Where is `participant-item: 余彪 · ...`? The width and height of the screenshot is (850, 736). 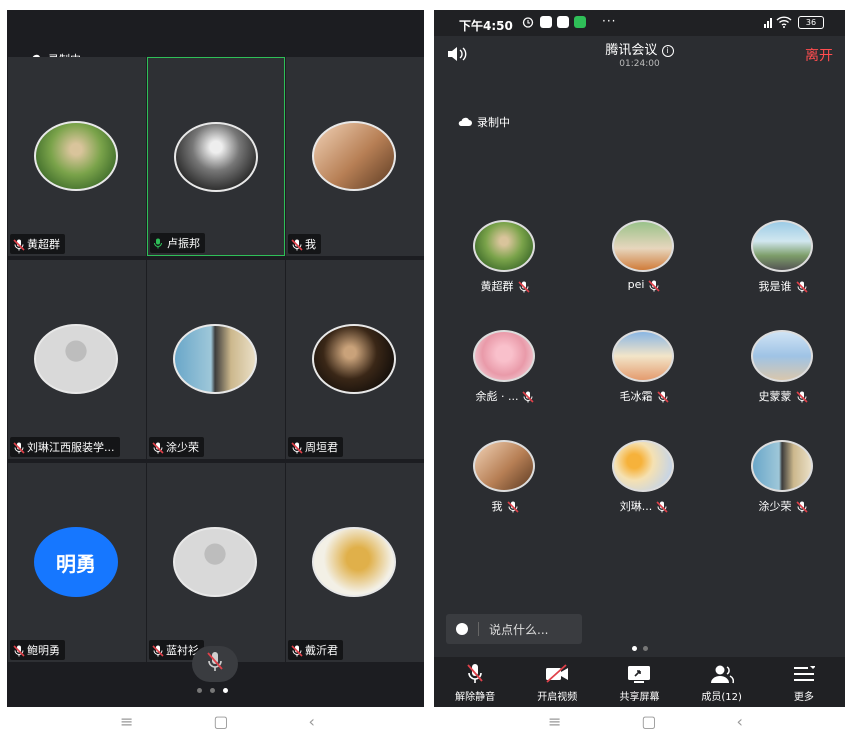
participant-item: 余彪 · ... is located at coordinates (504, 367).